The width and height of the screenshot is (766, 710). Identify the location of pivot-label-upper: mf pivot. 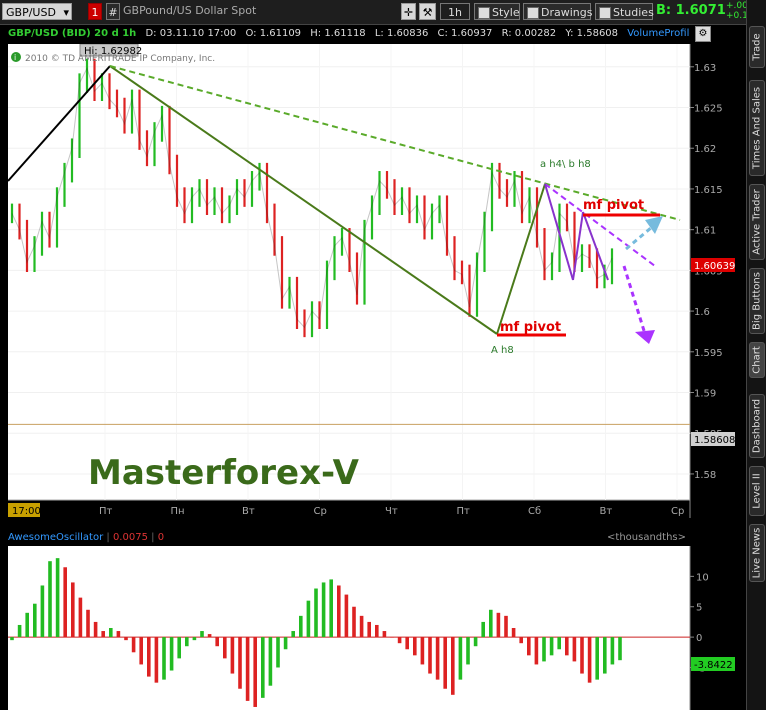
(613, 205).